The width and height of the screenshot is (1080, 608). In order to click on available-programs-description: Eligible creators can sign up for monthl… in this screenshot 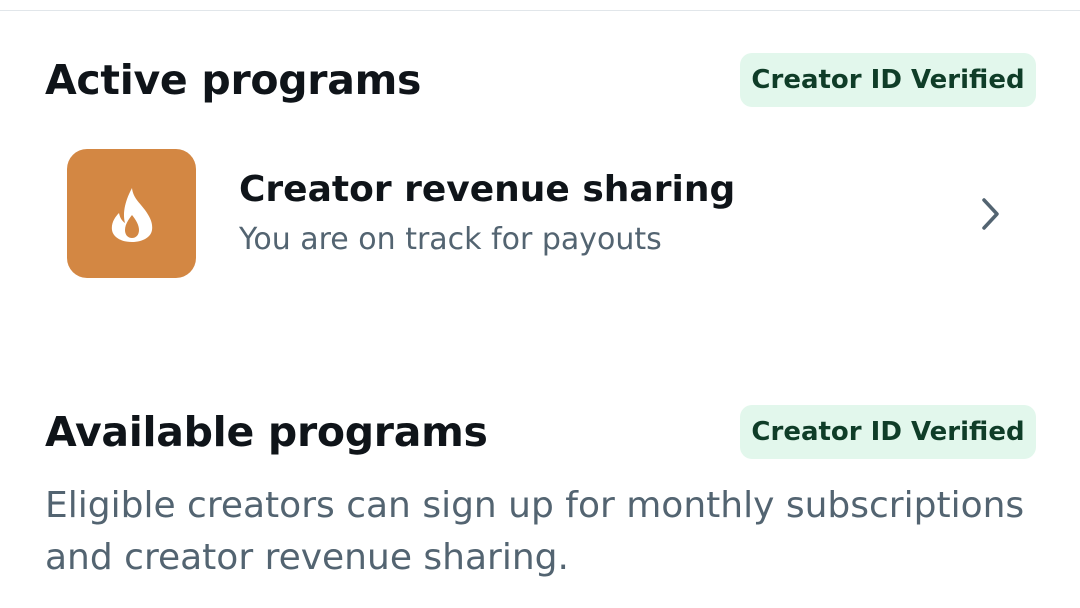, I will do `click(535, 531)`.